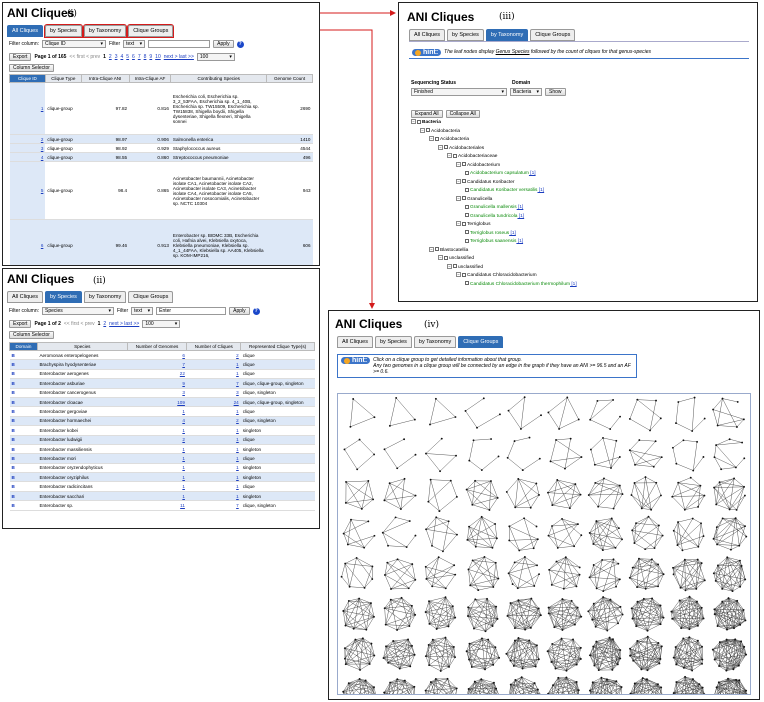 The image size is (764, 702). I want to click on page-link: 9, so click(150, 57).